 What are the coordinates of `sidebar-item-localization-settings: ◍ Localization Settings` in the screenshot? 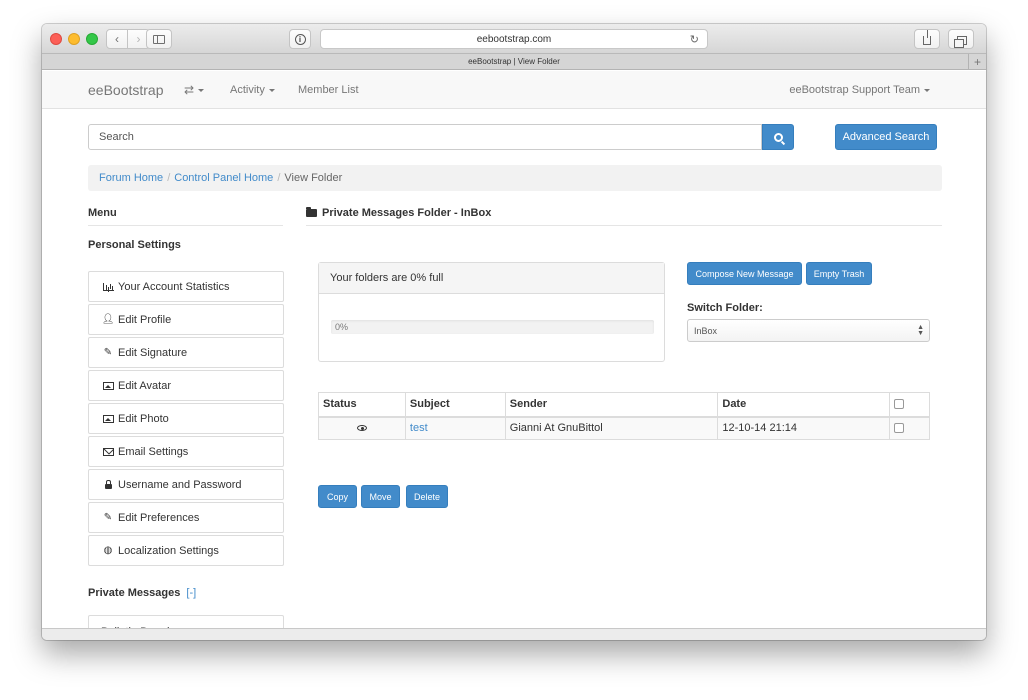 It's located at (186, 550).